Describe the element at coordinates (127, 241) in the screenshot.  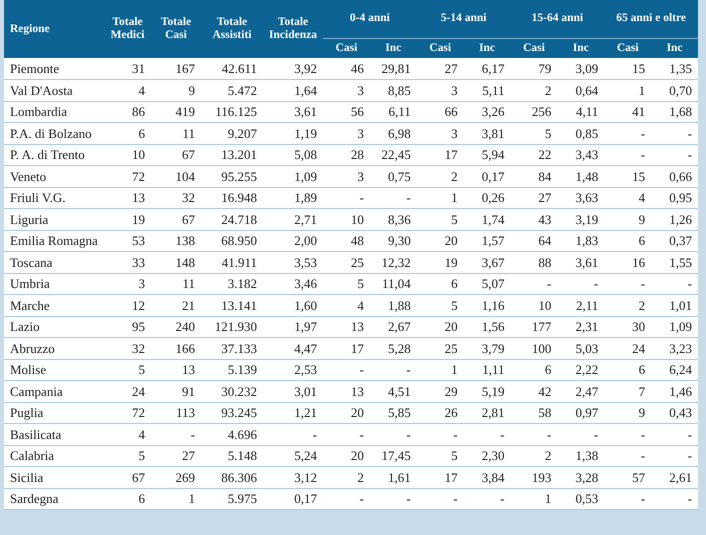
I see `table-cell: 53` at that location.